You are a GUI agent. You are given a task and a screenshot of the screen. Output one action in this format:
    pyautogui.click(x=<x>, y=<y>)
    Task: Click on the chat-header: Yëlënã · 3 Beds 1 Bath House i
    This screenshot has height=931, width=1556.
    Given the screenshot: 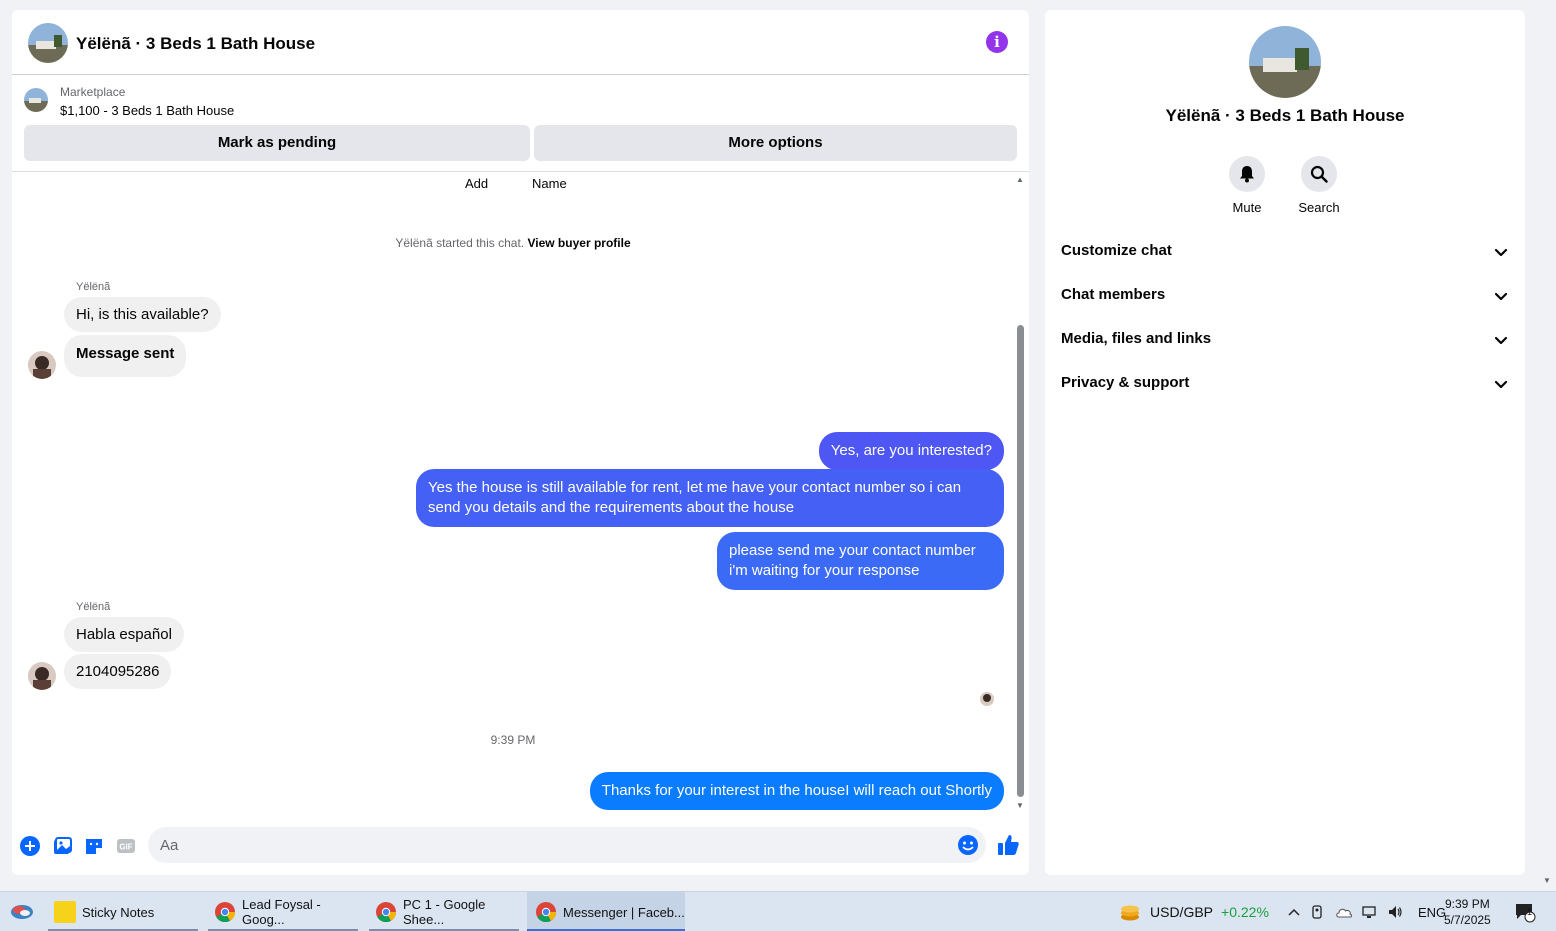 What is the action you would take?
    pyautogui.click(x=520, y=42)
    